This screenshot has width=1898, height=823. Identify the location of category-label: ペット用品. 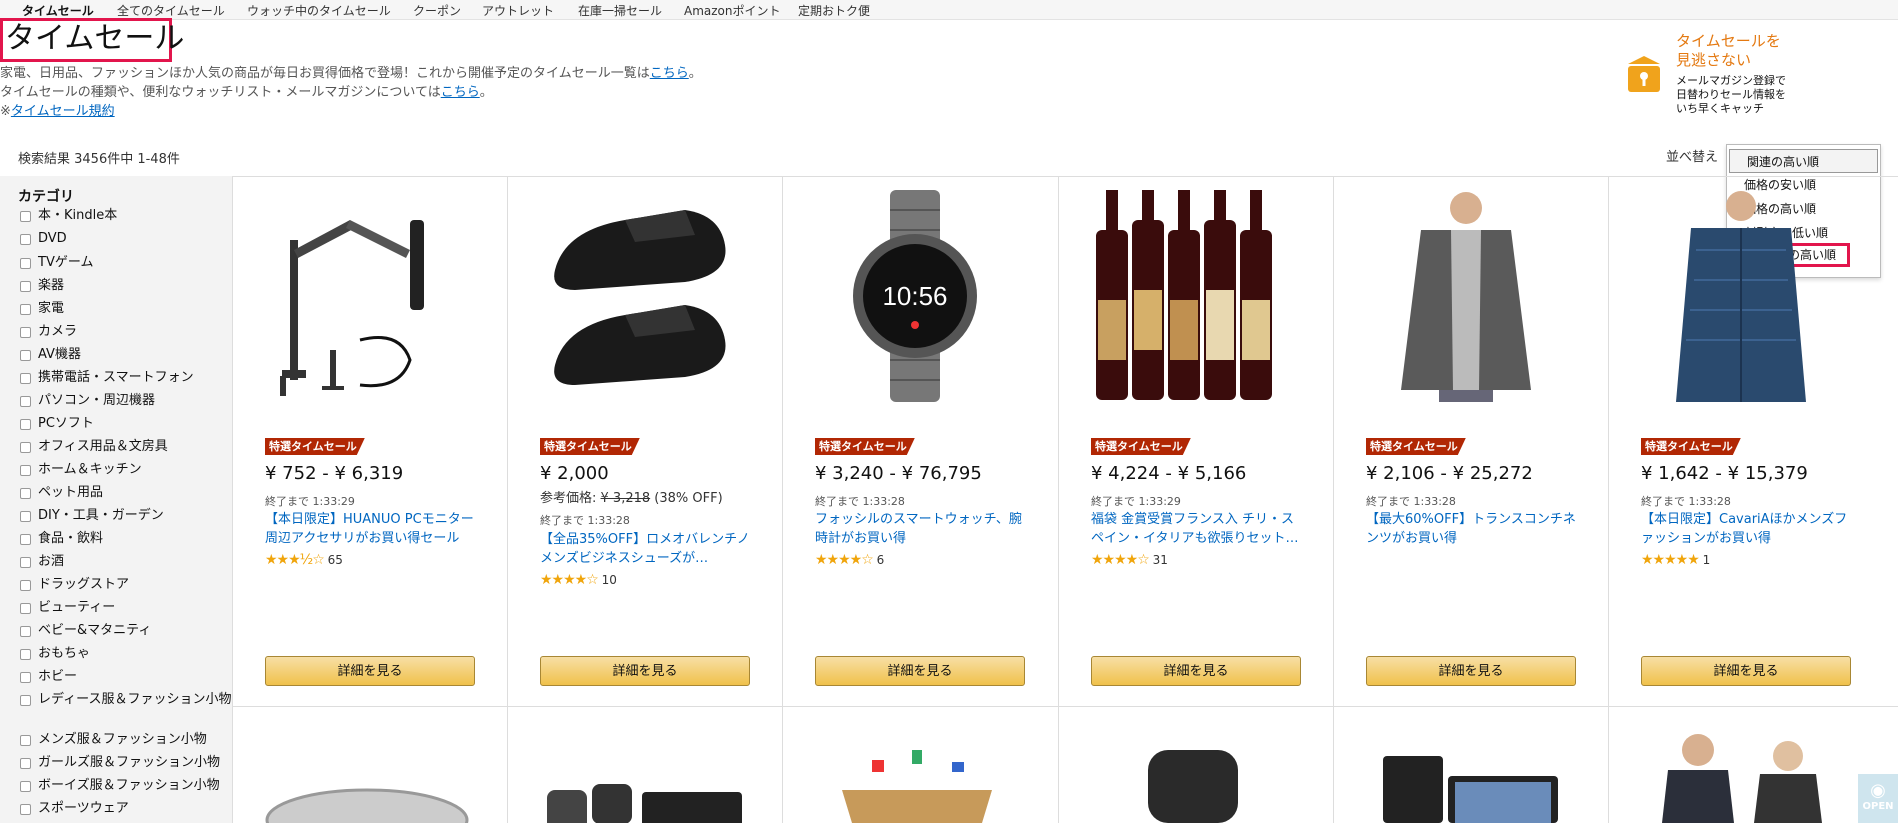
(138, 493).